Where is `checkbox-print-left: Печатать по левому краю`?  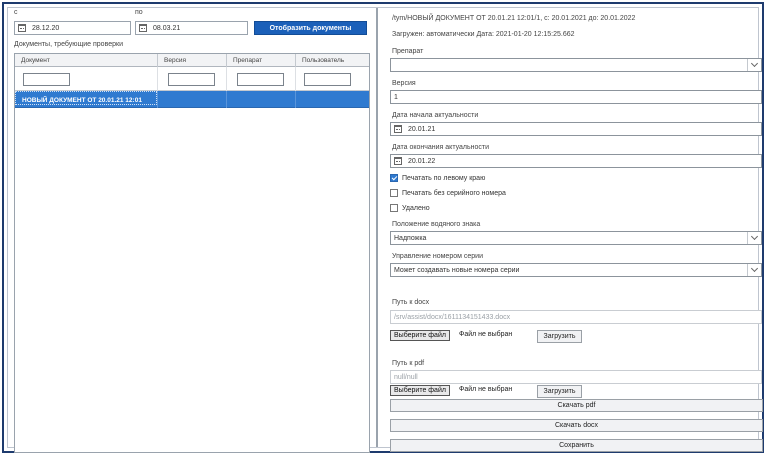 checkbox-print-left: Печатать по левому краю is located at coordinates (437, 178).